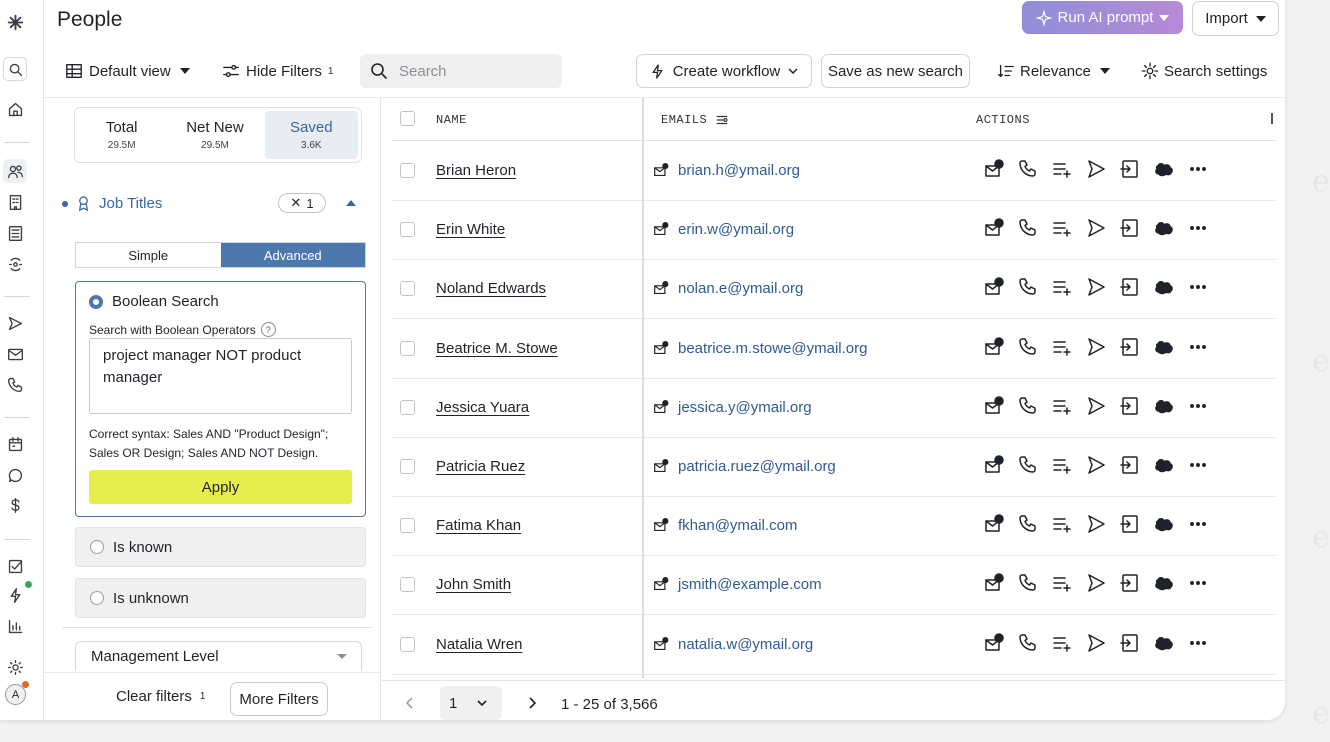 This screenshot has height=742, width=1330. I want to click on run-ai-prompt-button: Run AI prompt, so click(1102, 17).